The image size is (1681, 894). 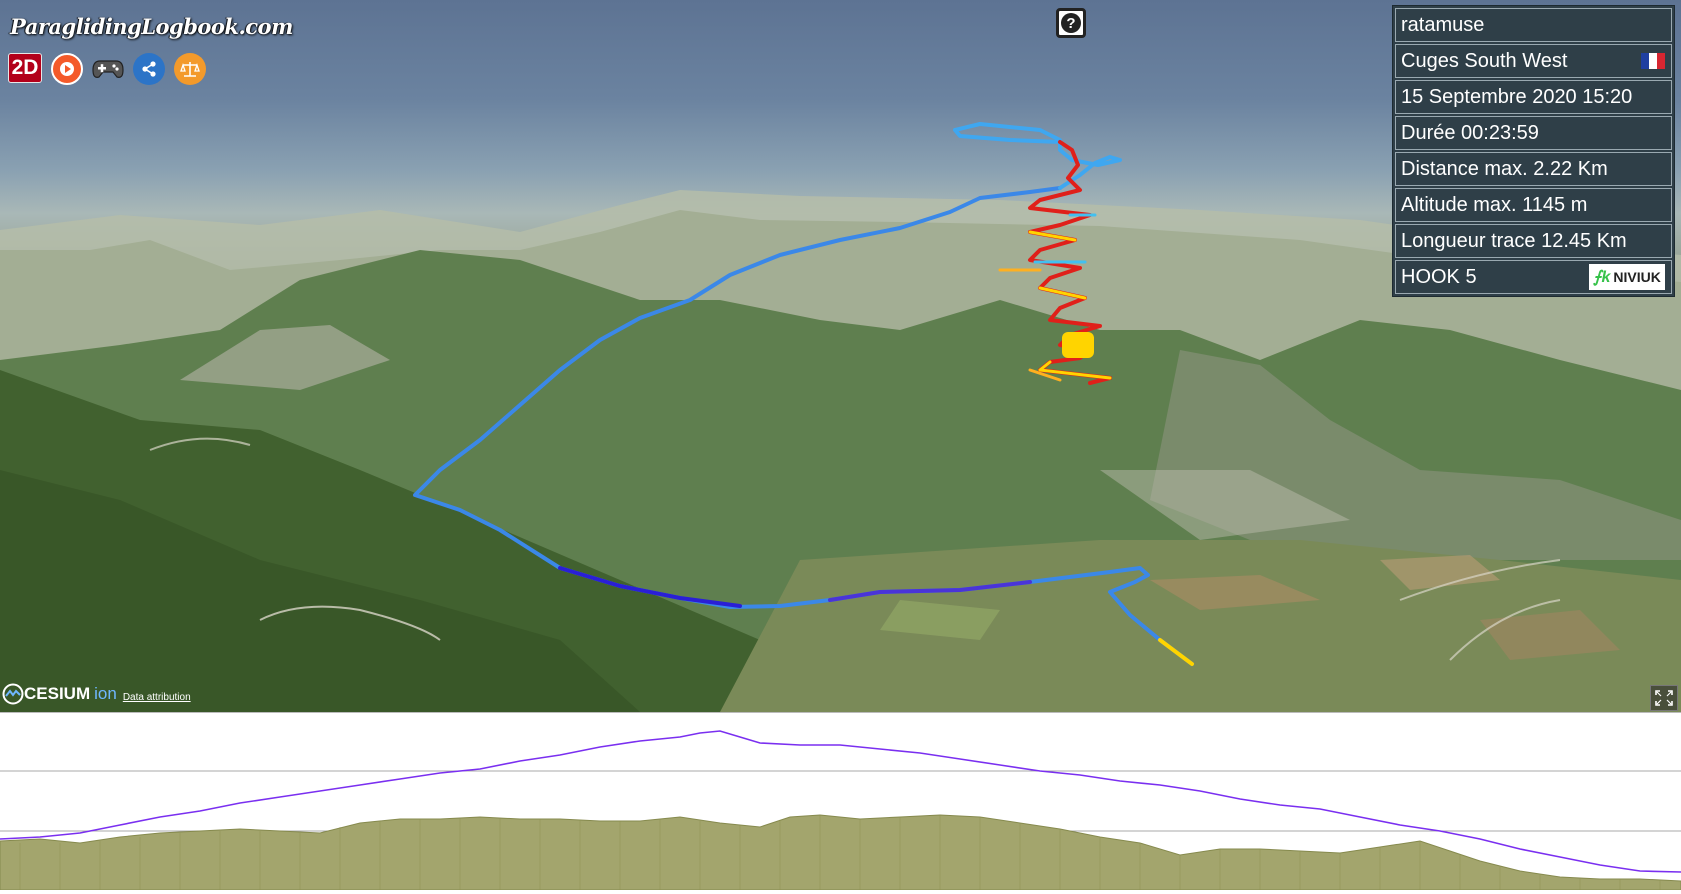 I want to click on compare-button, so click(x=190, y=69).